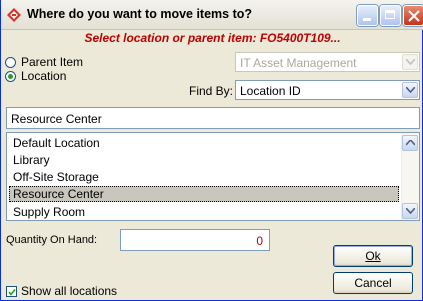 This screenshot has width=423, height=301. I want to click on close-icon, so click(413, 15).